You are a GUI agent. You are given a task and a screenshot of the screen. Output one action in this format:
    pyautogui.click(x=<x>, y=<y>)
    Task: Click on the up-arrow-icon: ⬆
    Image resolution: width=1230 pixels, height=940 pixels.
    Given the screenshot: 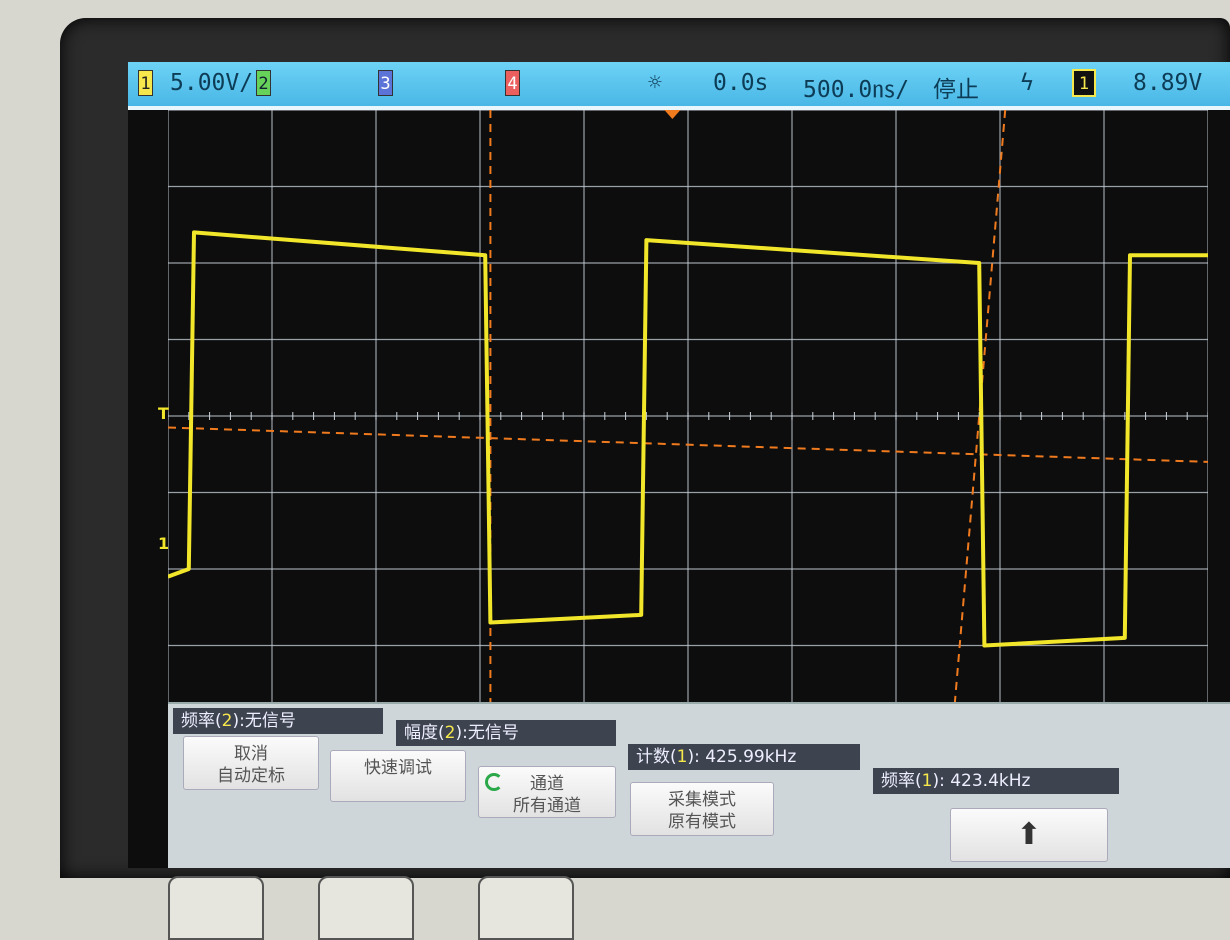 What is the action you would take?
    pyautogui.click(x=1029, y=834)
    